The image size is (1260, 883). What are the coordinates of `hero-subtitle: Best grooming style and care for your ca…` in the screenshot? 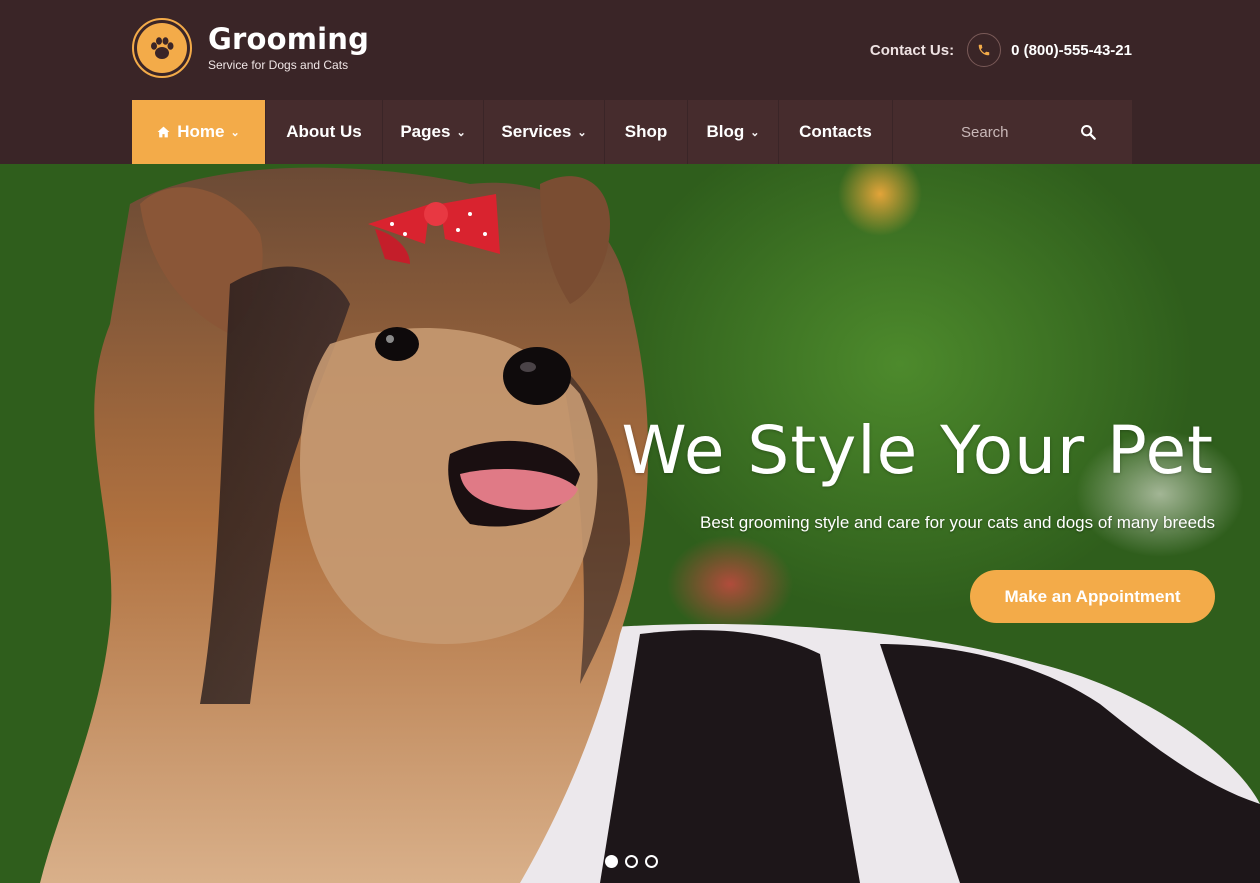 It's located at (957, 522).